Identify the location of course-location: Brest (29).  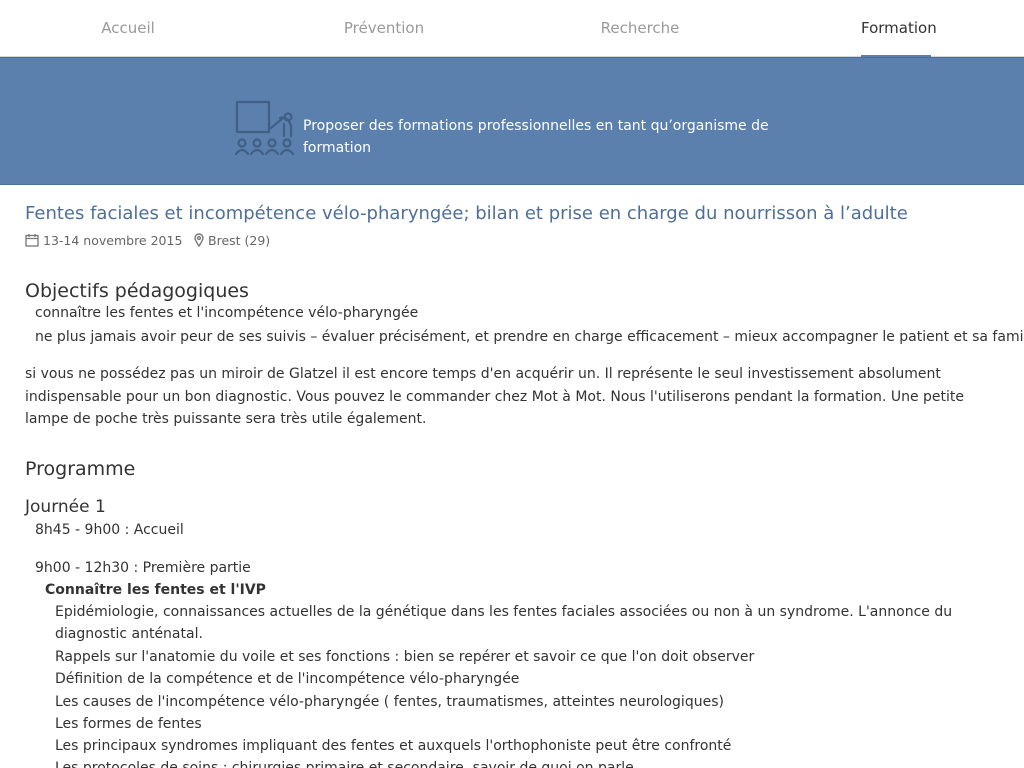
(232, 240).